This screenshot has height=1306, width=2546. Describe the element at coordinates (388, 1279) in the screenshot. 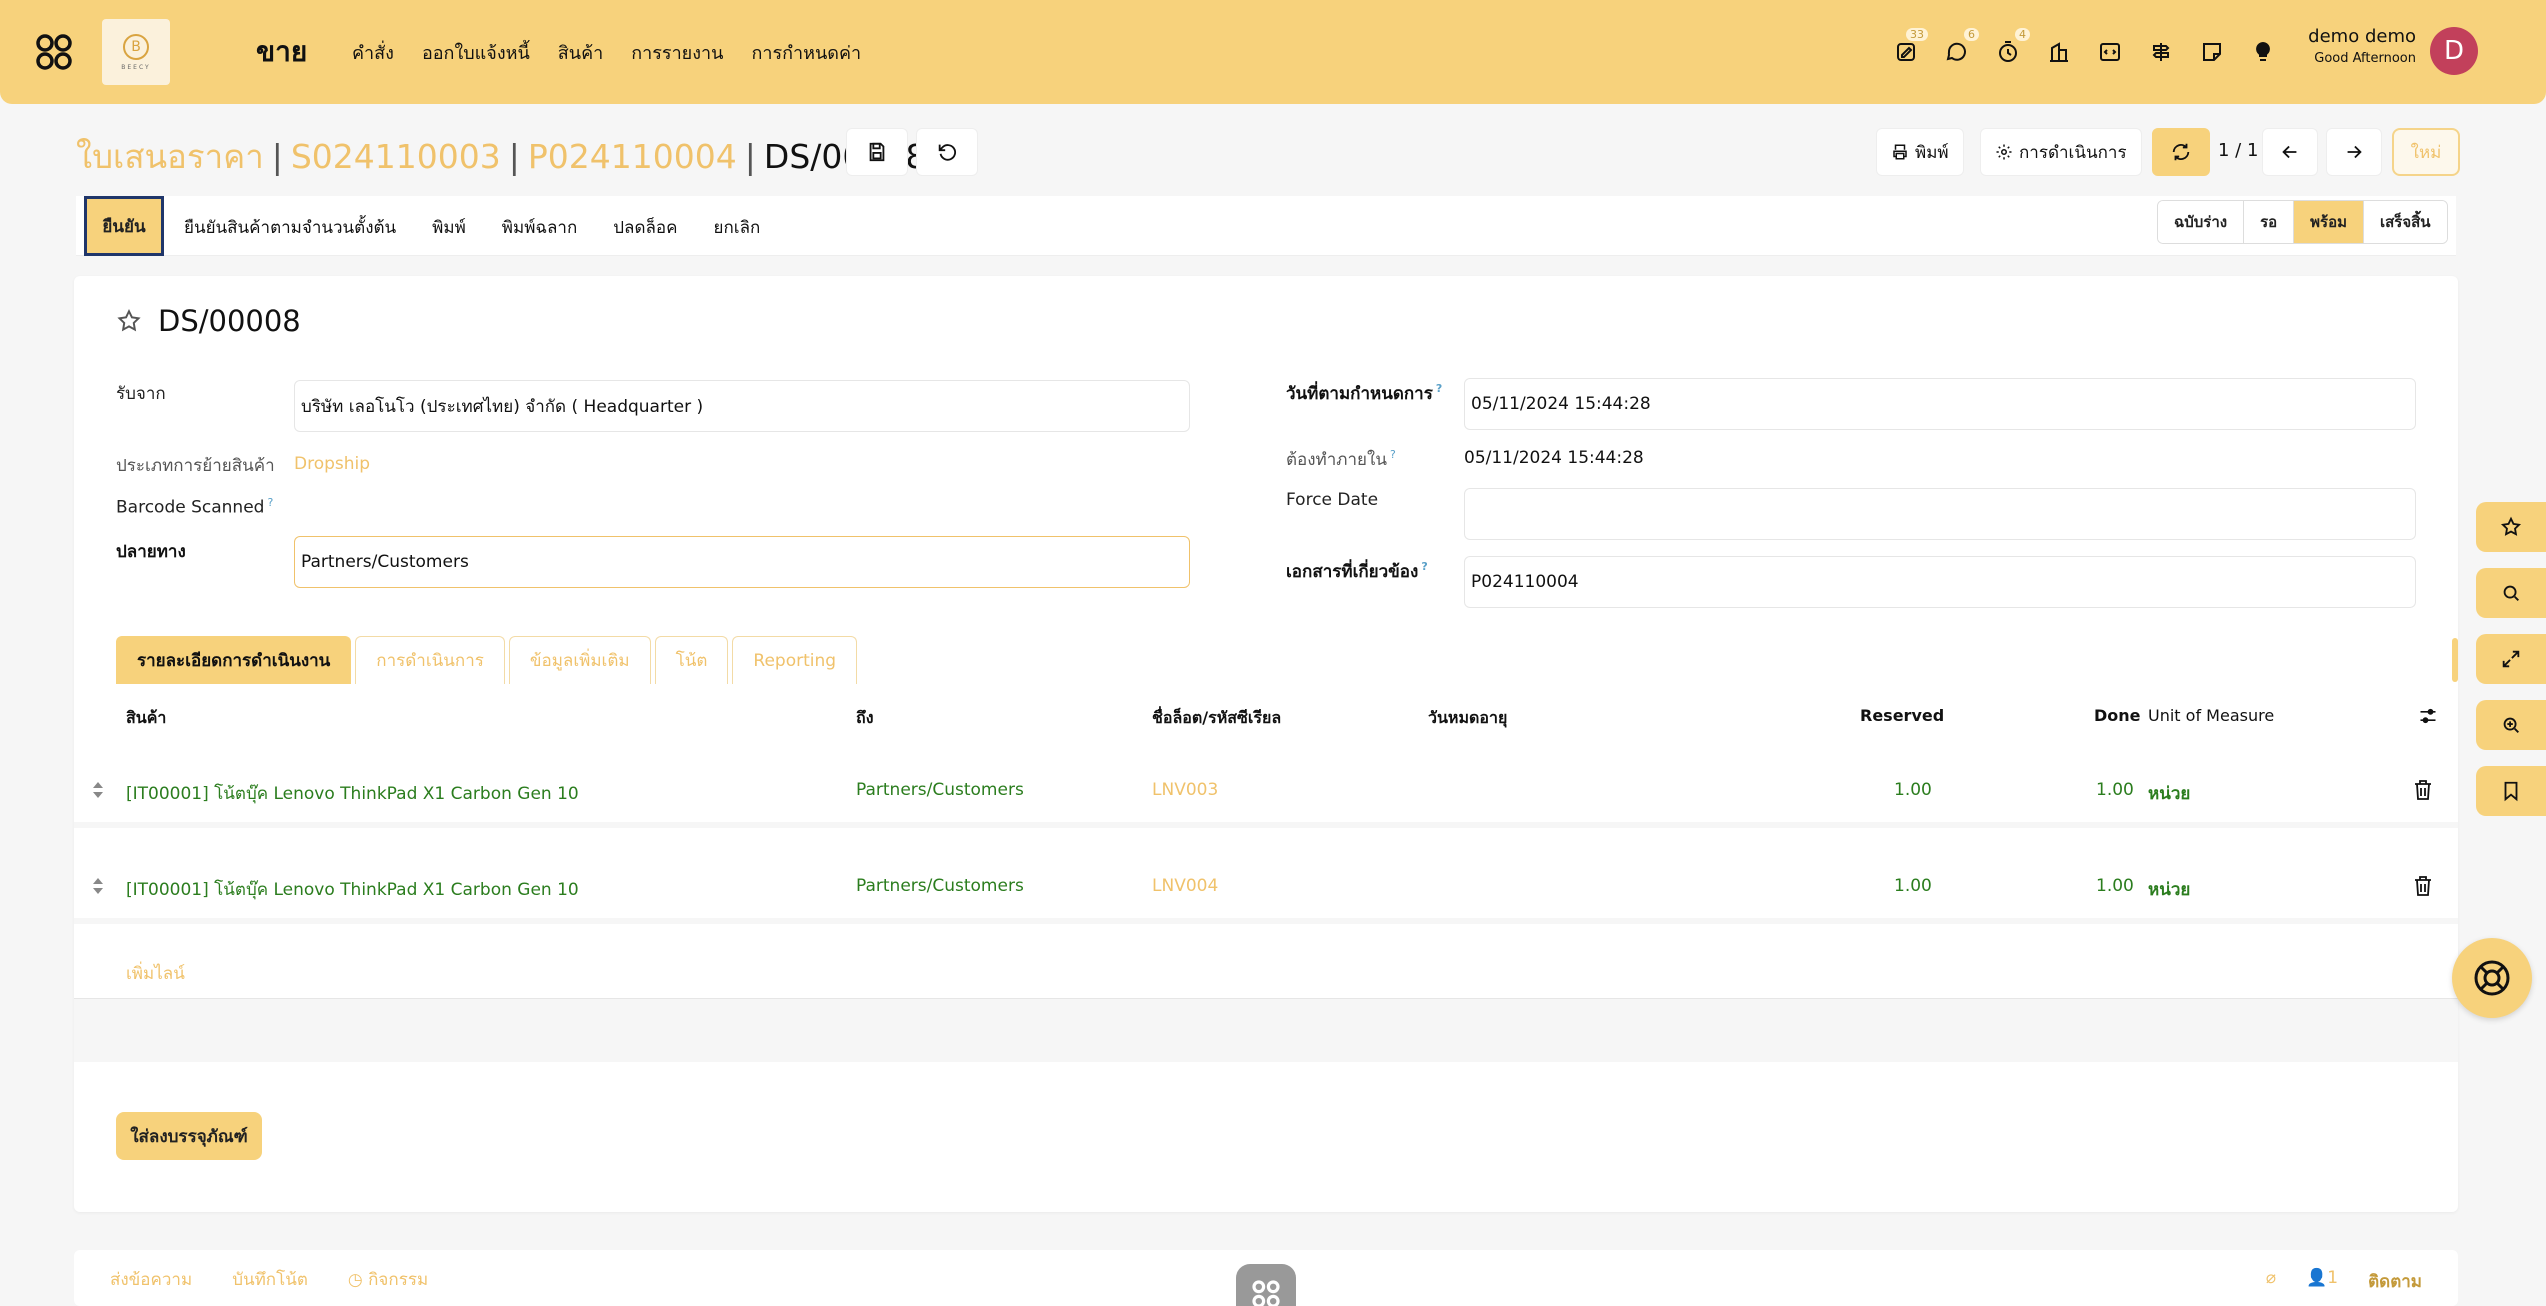

I see `activity-button: ◷ กิจกรรม` at that location.